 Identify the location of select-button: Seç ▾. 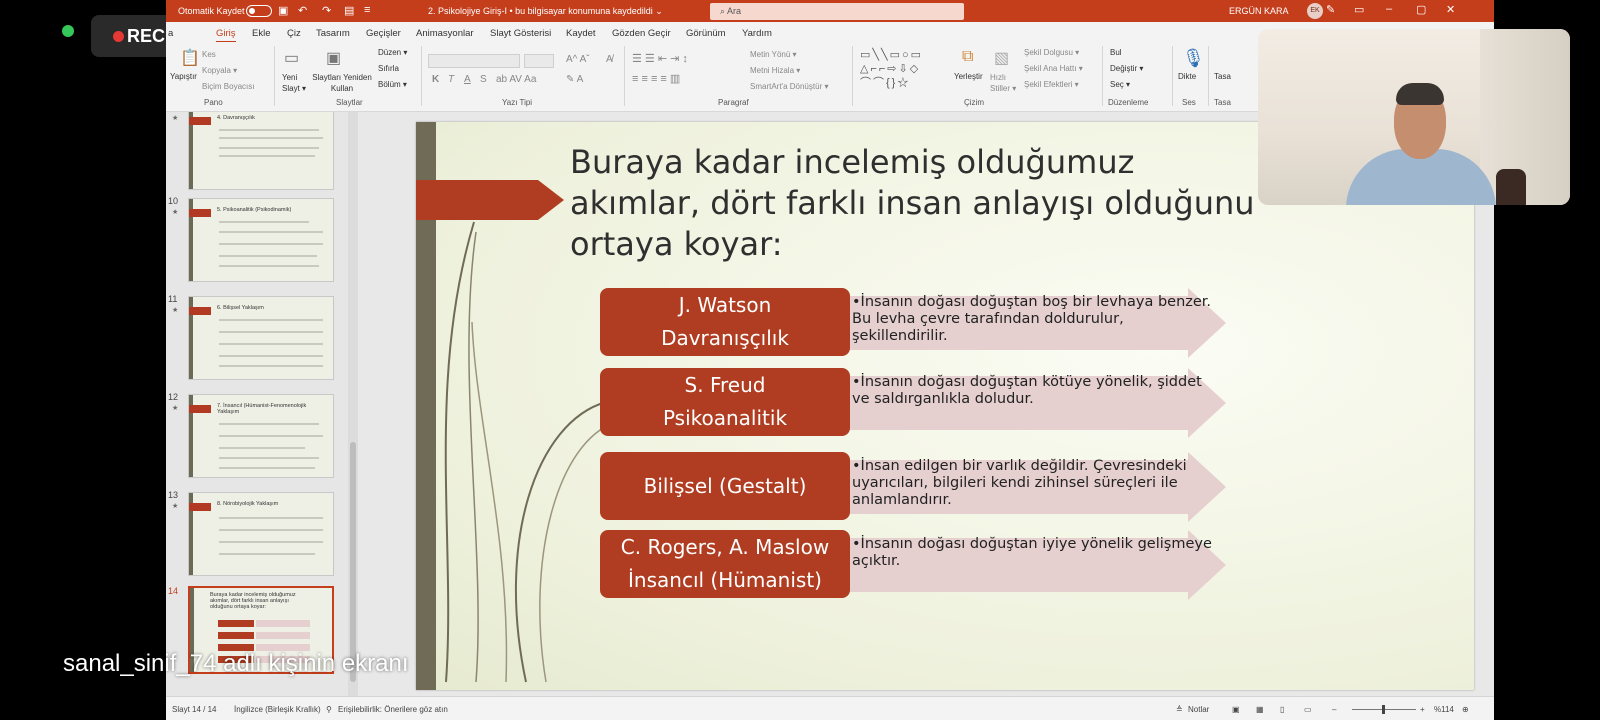
(1120, 84).